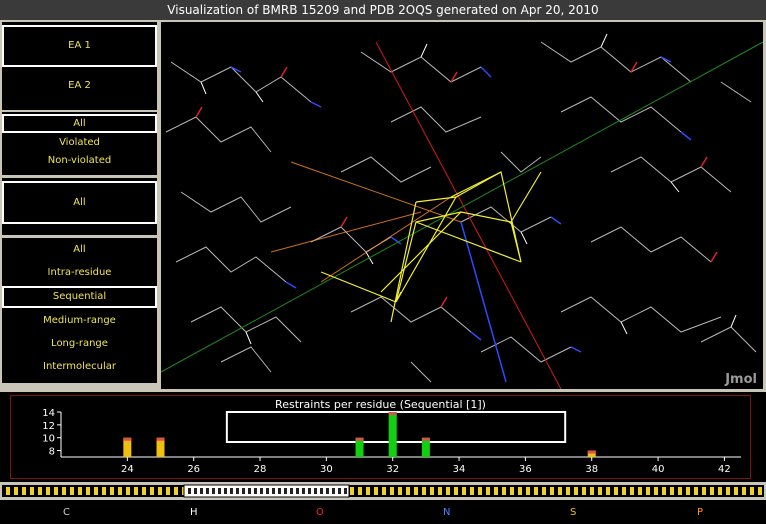 The image size is (766, 524). What do you see at coordinates (79, 161) in the screenshot?
I see `violation-option-nonviolated: Non-violated` at bounding box center [79, 161].